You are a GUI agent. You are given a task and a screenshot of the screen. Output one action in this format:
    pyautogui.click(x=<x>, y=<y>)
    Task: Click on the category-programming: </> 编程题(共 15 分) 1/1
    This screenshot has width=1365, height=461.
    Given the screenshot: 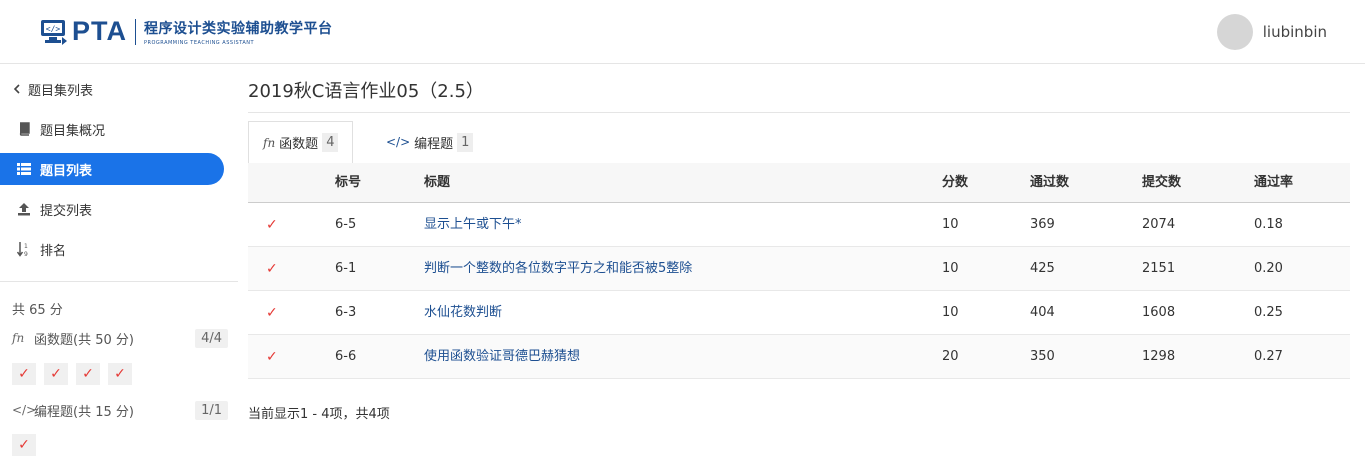 What is the action you would take?
    pyautogui.click(x=120, y=410)
    